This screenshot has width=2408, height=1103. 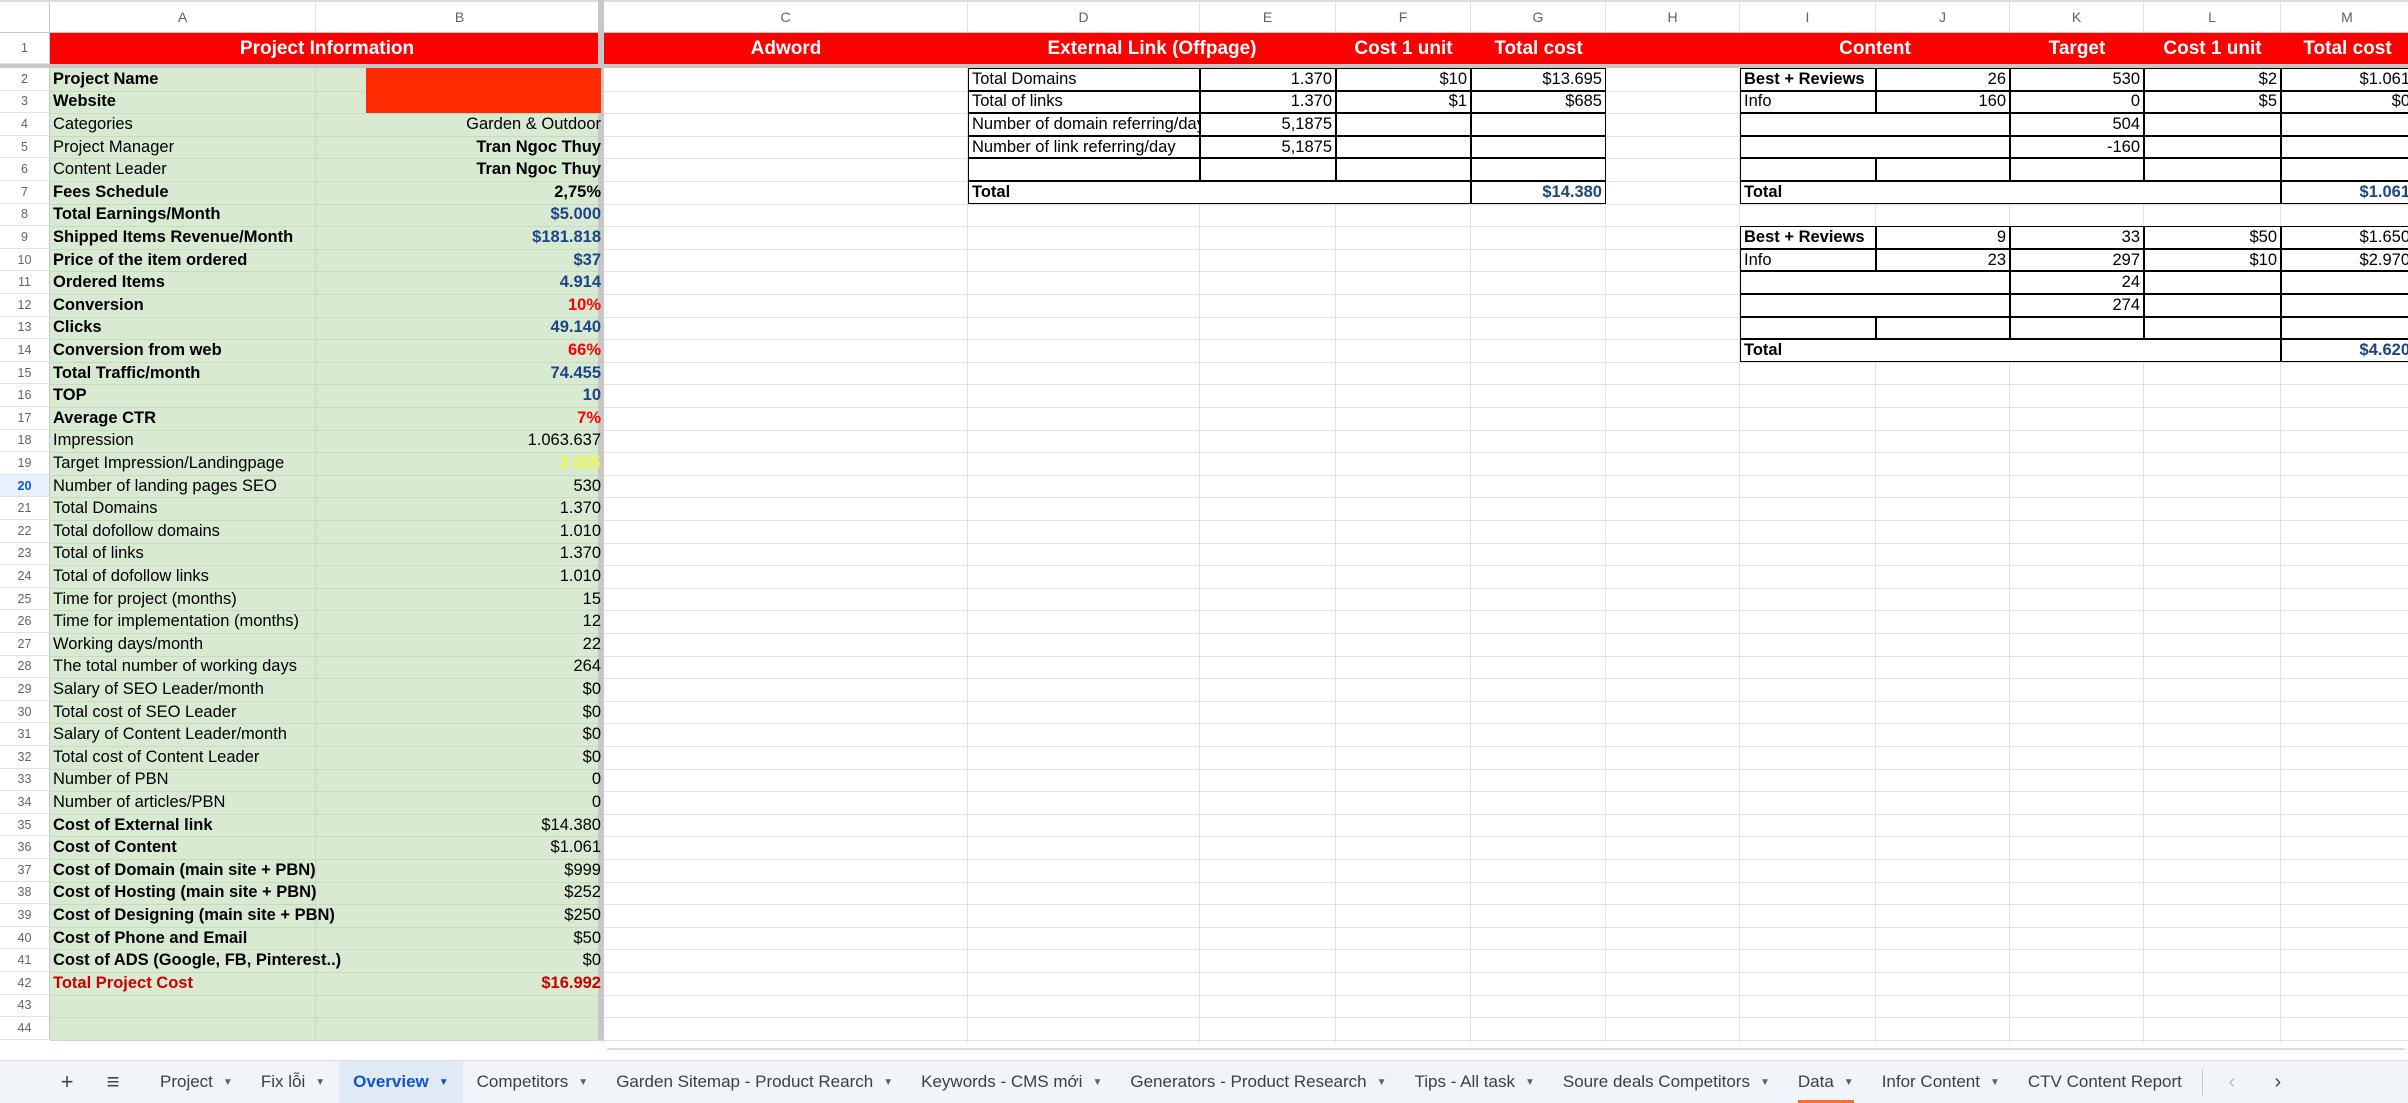 I want to click on content-count, so click(x=1943, y=169).